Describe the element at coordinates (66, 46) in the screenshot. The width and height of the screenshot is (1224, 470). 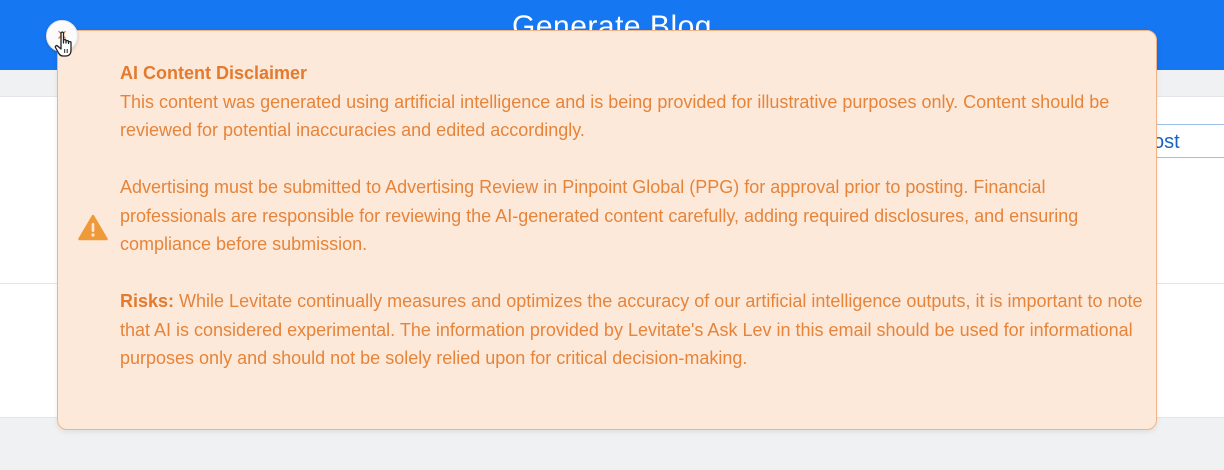
I see `hand-pointer-icon` at that location.